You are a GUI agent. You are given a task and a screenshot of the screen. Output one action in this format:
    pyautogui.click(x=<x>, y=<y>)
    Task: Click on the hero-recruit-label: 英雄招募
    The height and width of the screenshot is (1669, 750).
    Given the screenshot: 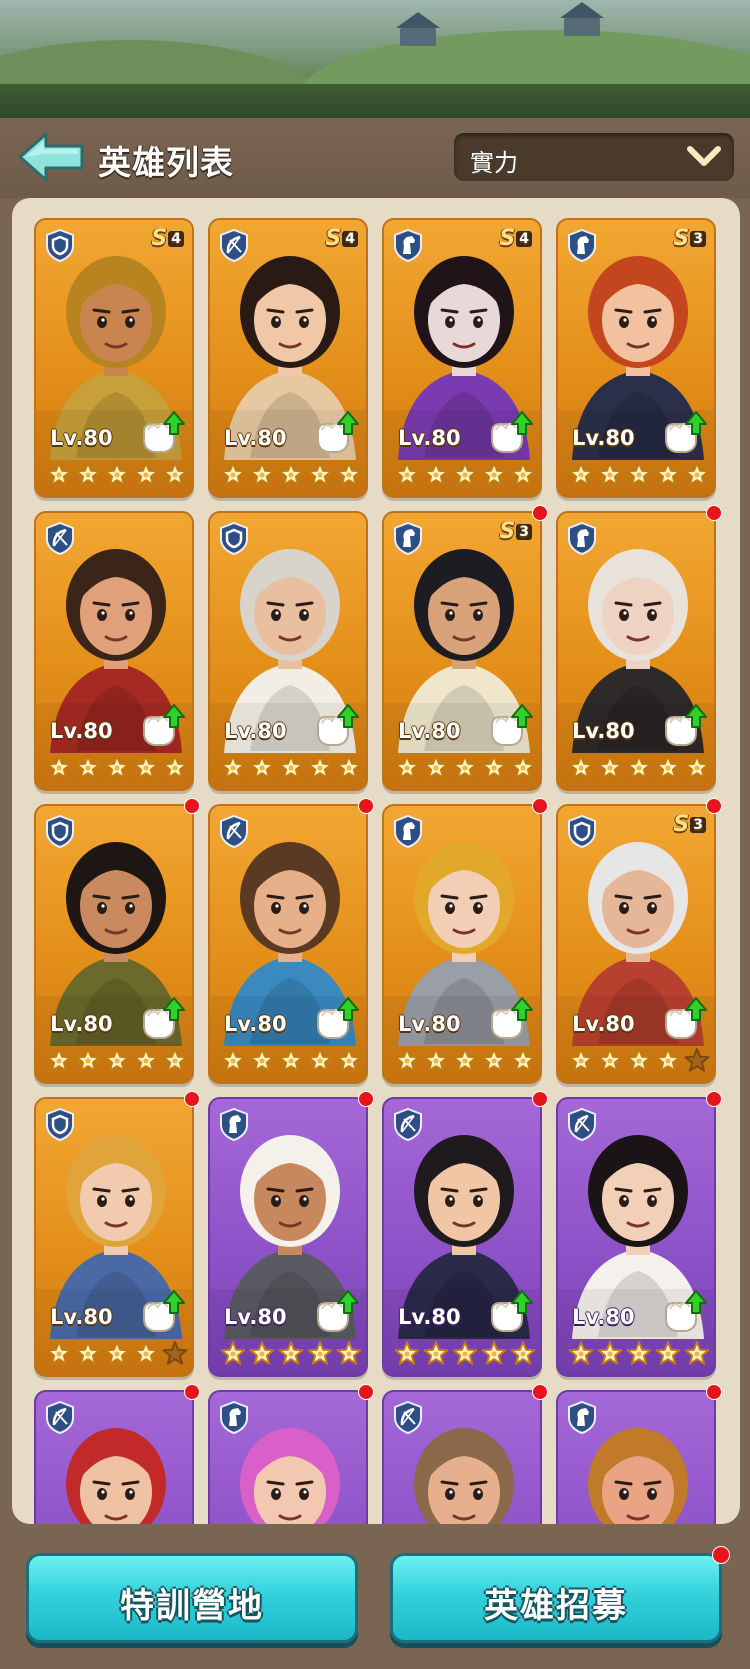 What is the action you would take?
    pyautogui.click(x=556, y=1606)
    